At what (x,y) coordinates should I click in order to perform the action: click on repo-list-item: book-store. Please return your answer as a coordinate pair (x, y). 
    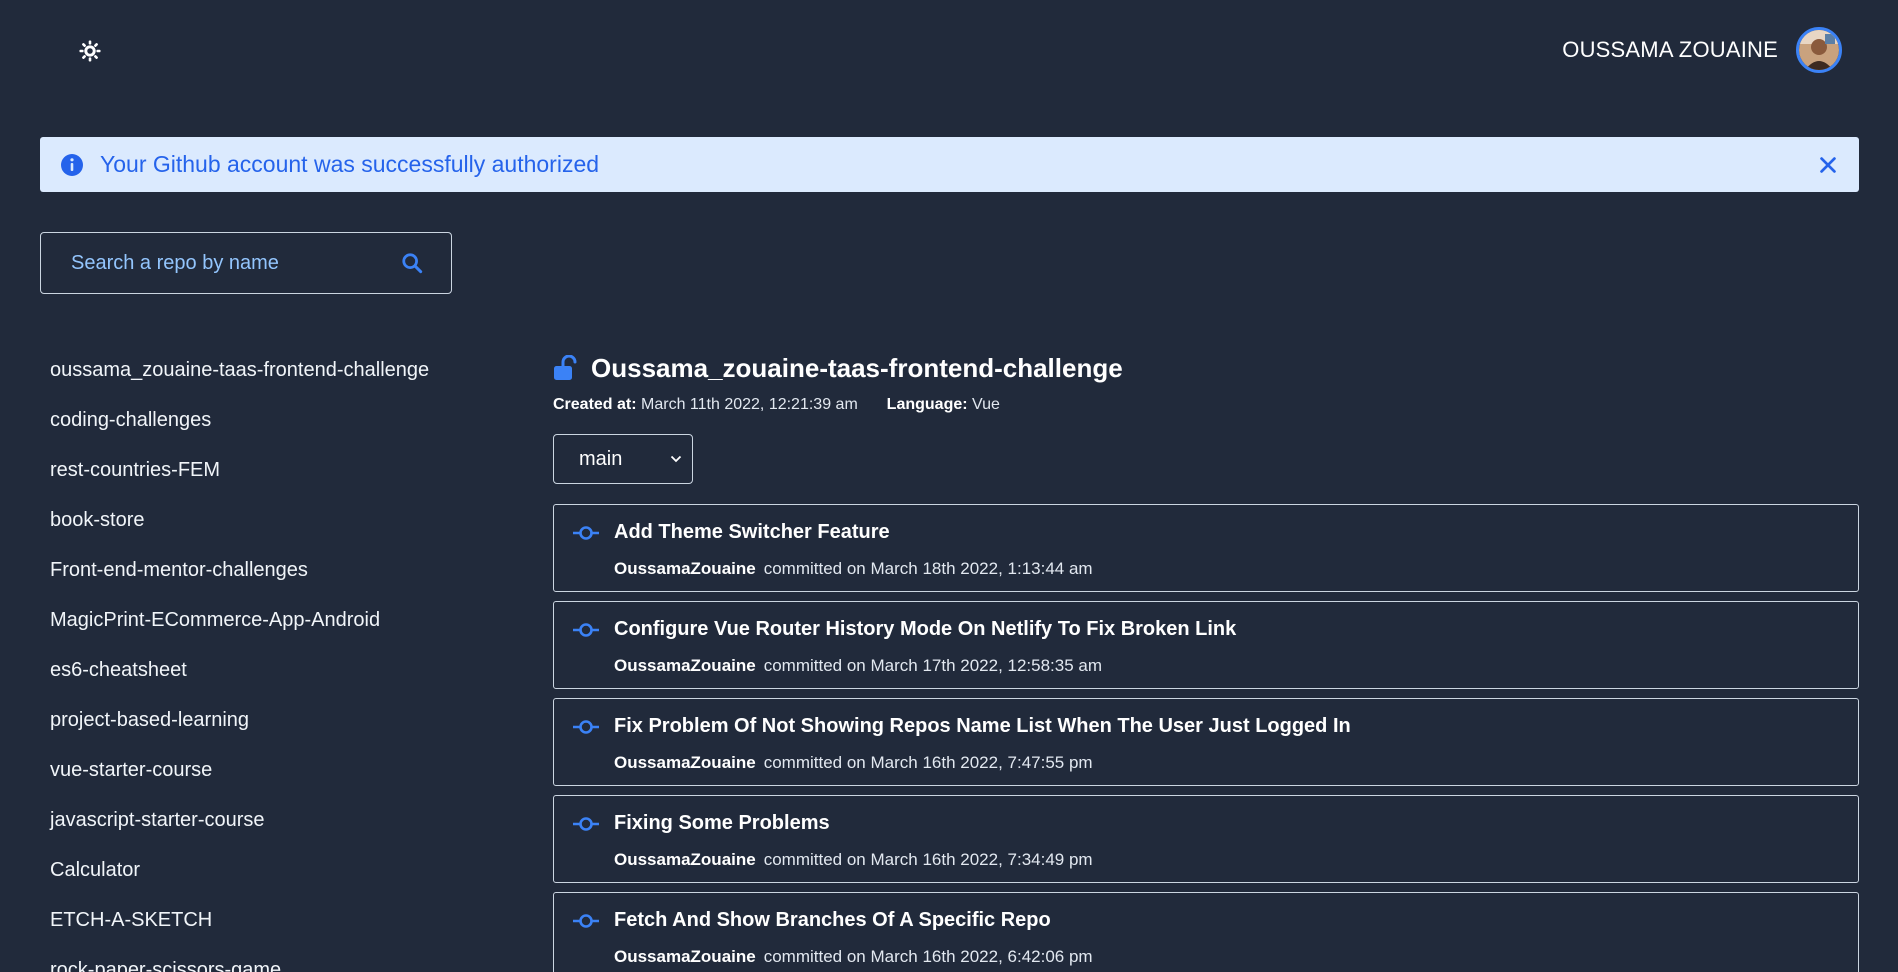
    Looking at the image, I should click on (239, 530).